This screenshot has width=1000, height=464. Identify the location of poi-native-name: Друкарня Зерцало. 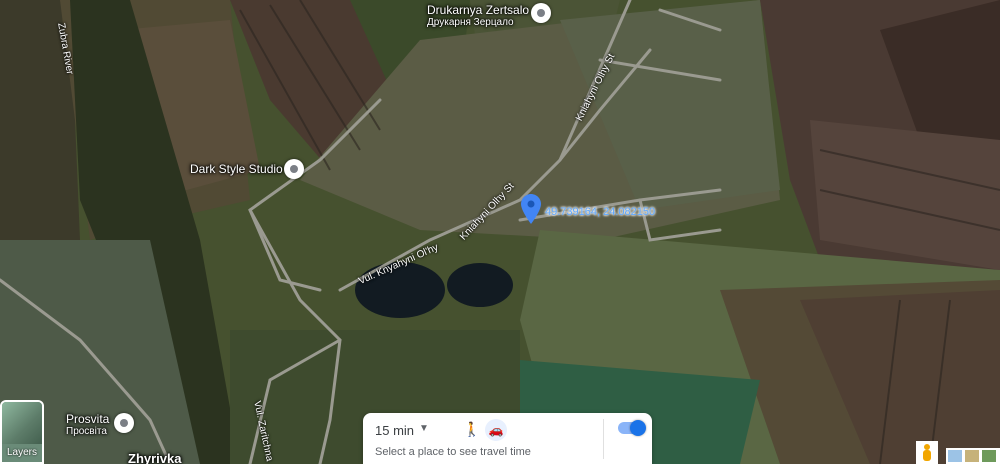
(470, 22).